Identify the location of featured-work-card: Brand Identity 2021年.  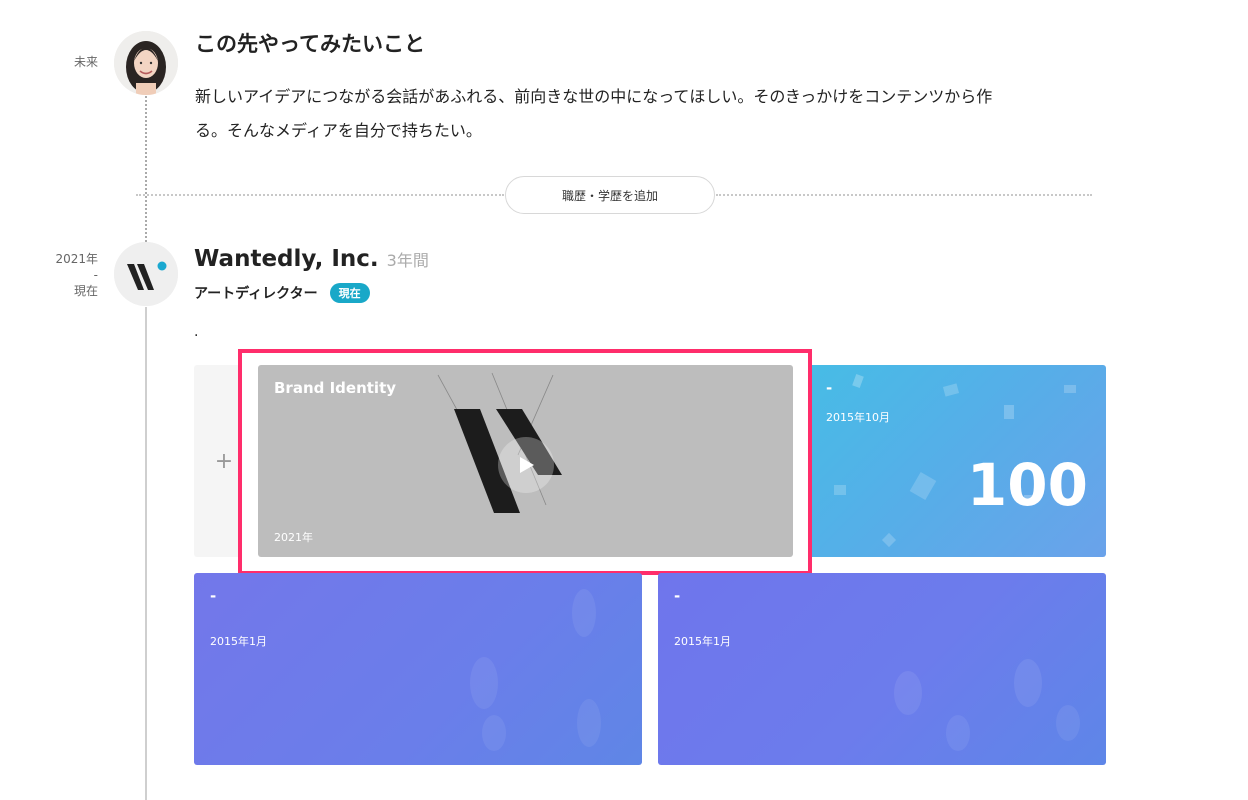
(525, 461).